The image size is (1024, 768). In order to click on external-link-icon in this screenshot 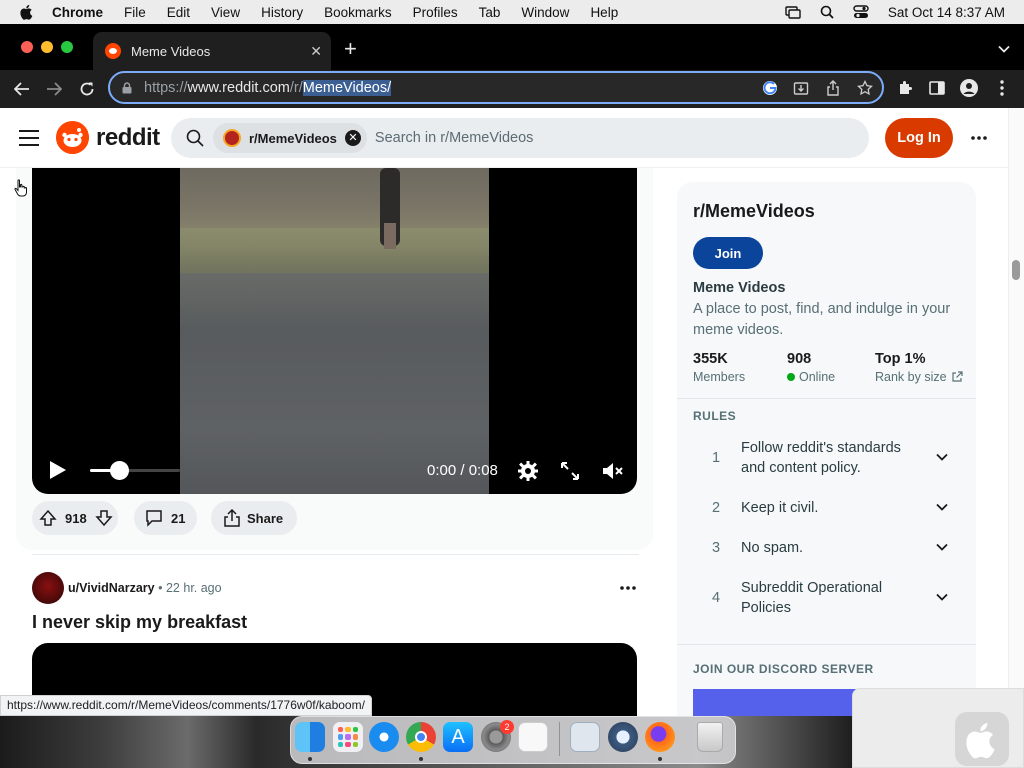, I will do `click(957, 377)`.